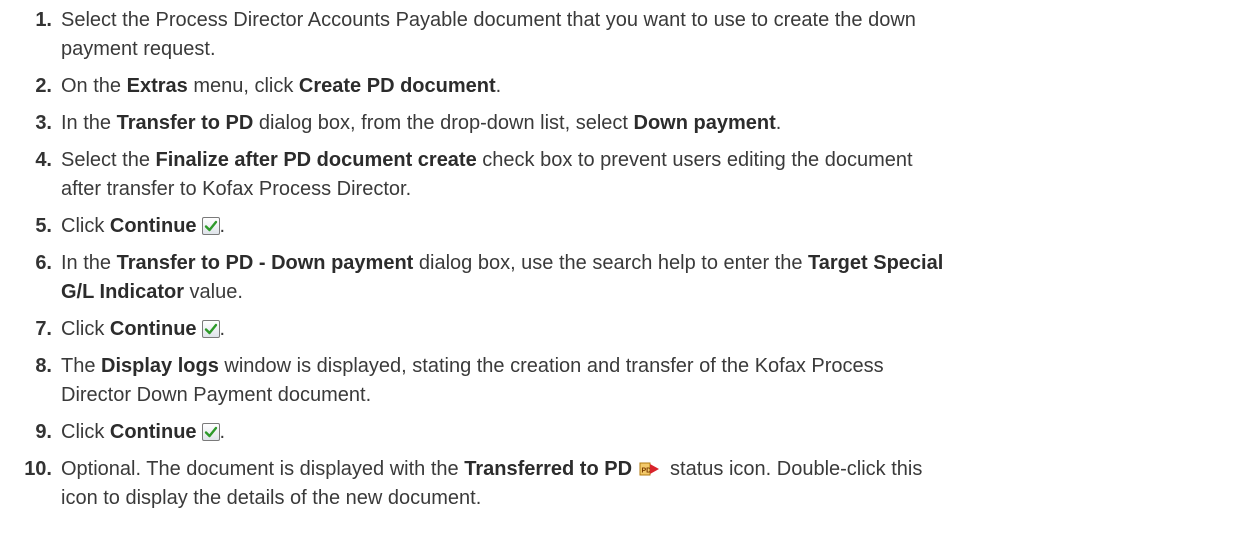  I want to click on step-number: 5., so click(43, 226).